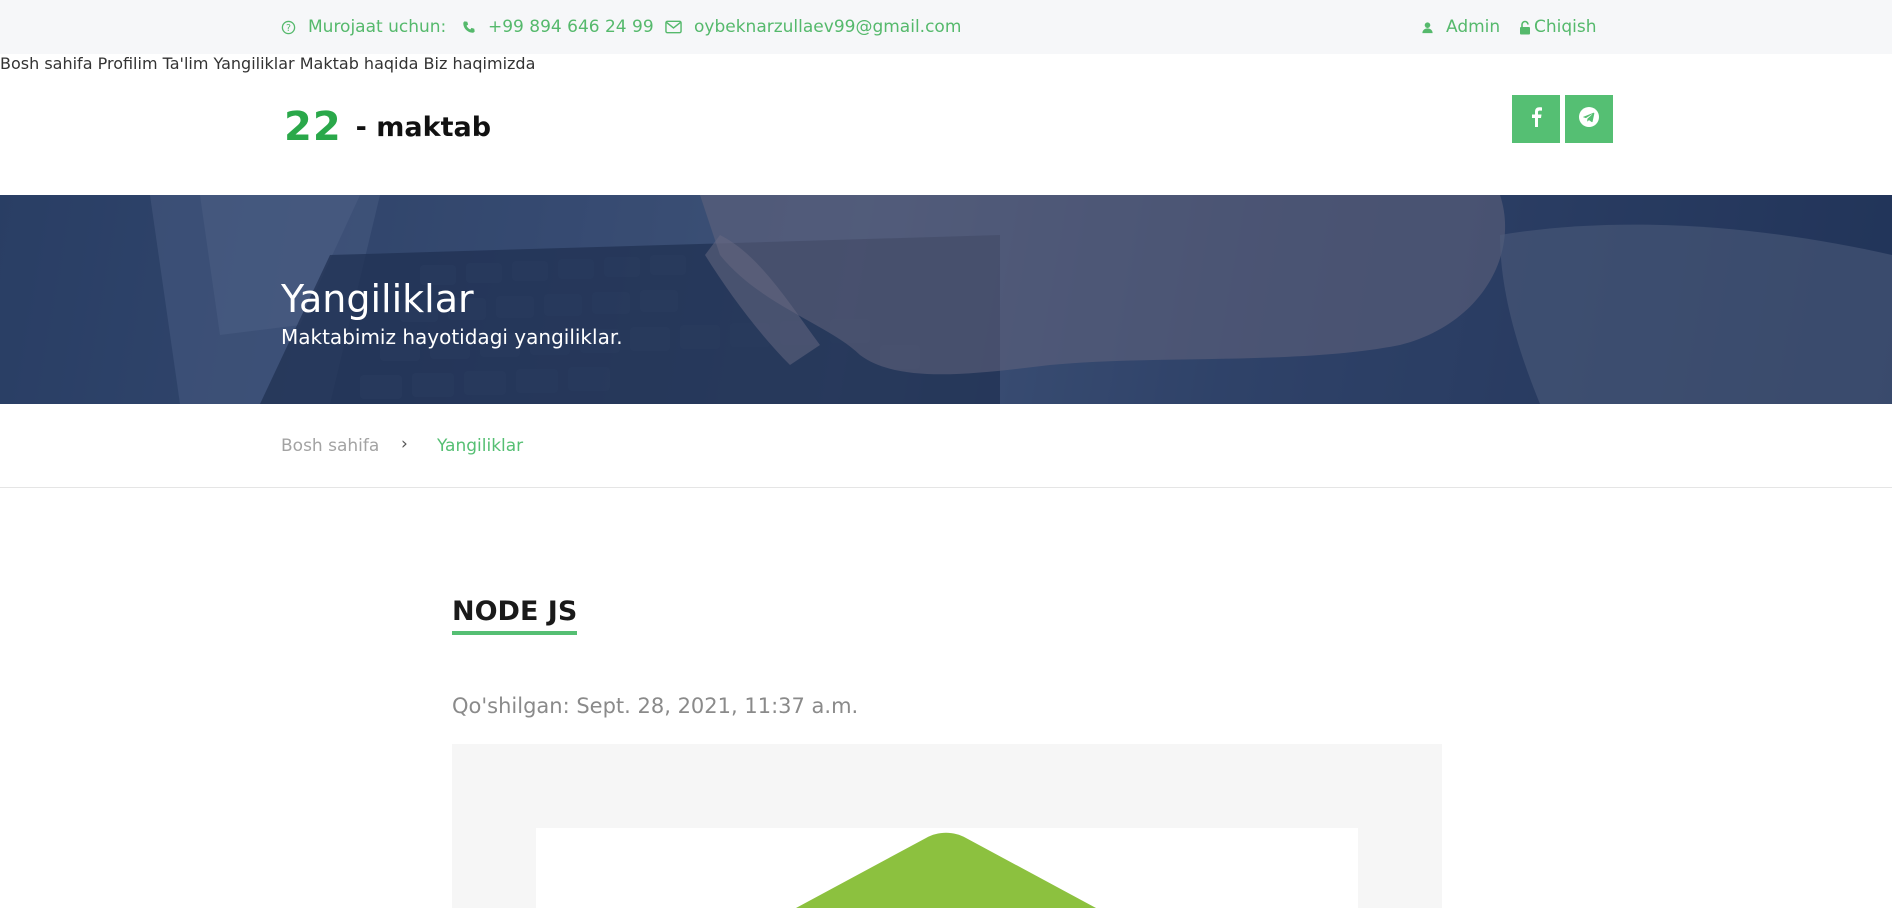 Image resolution: width=1892 pixels, height=908 pixels. What do you see at coordinates (1525, 27) in the screenshot?
I see `unlock-icon` at bounding box center [1525, 27].